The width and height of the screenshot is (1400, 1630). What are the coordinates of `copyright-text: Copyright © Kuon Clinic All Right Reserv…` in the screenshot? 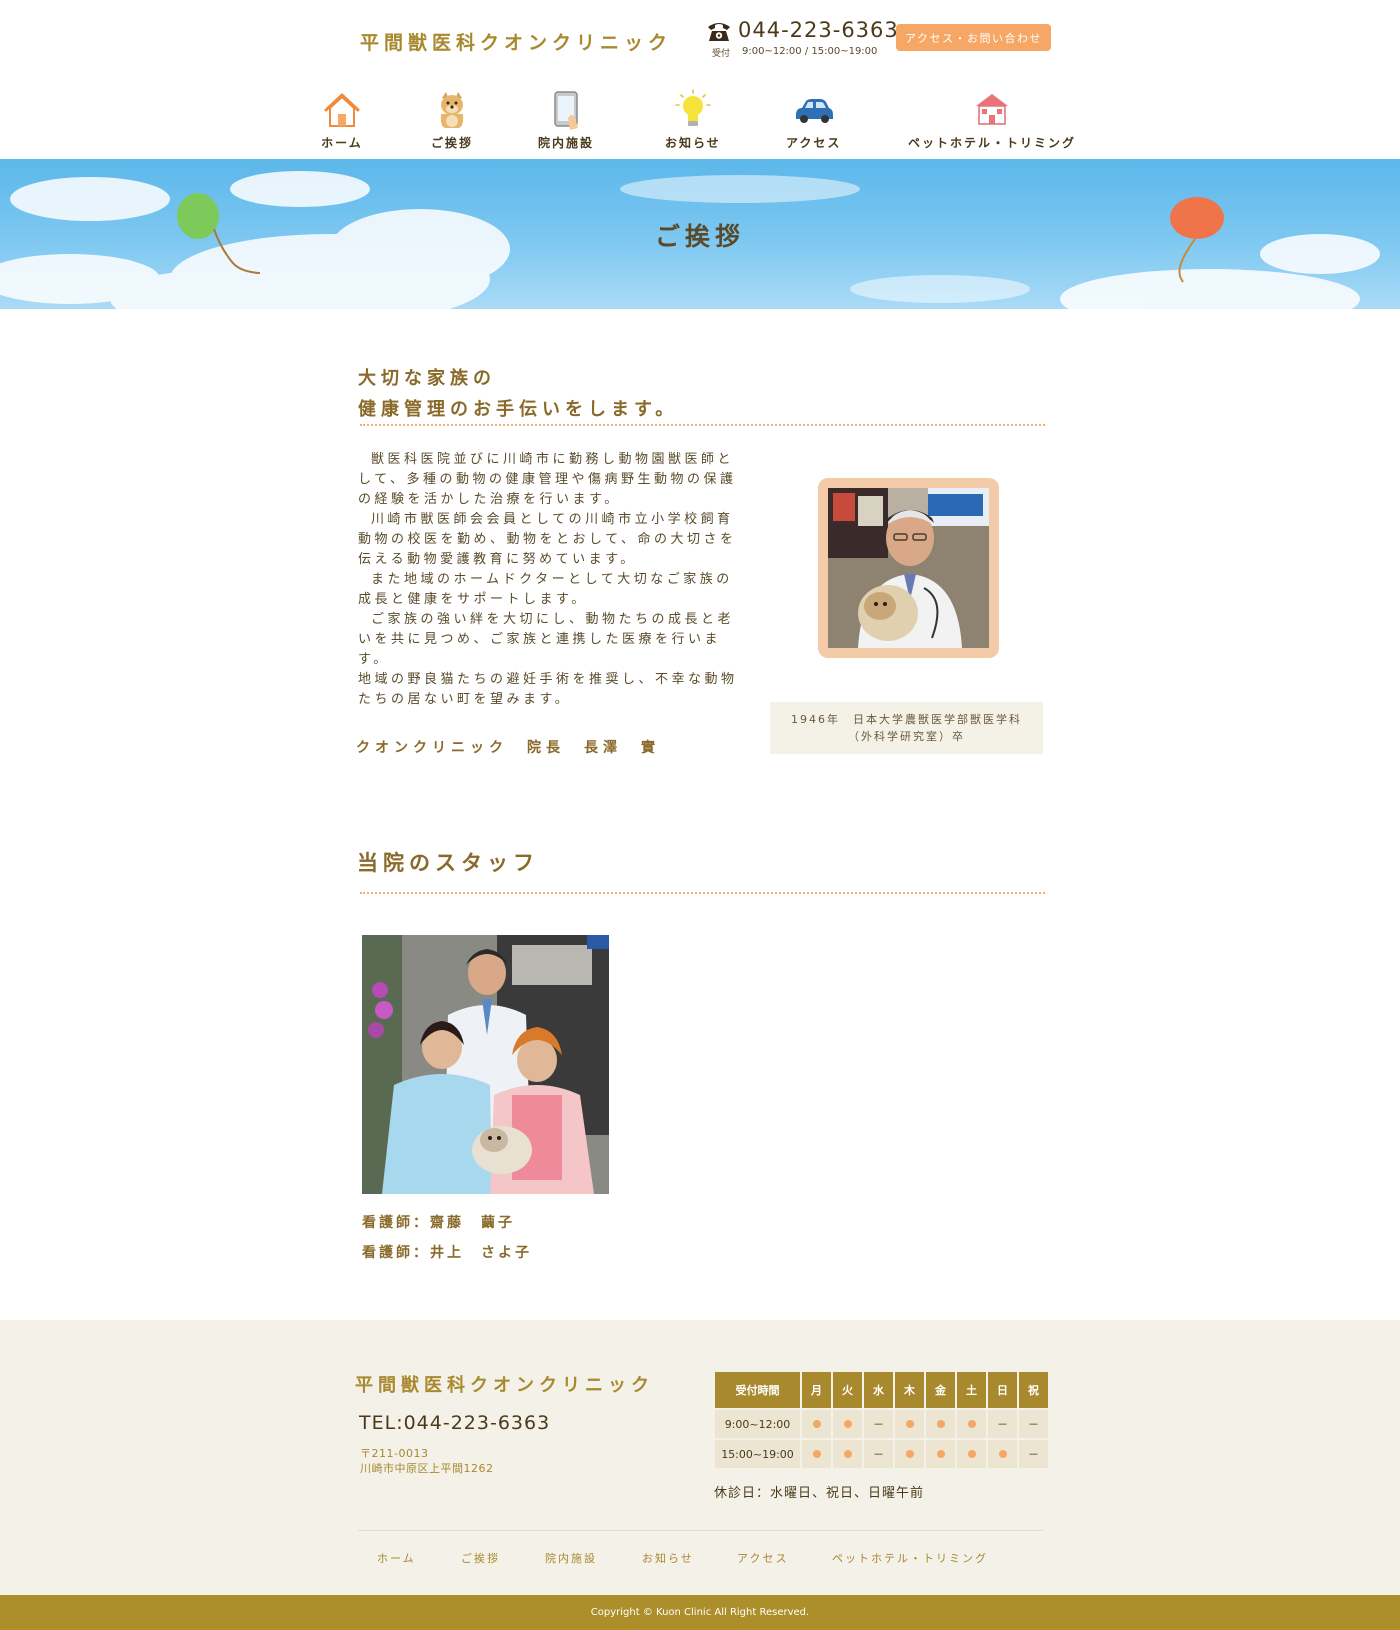 It's located at (700, 1612).